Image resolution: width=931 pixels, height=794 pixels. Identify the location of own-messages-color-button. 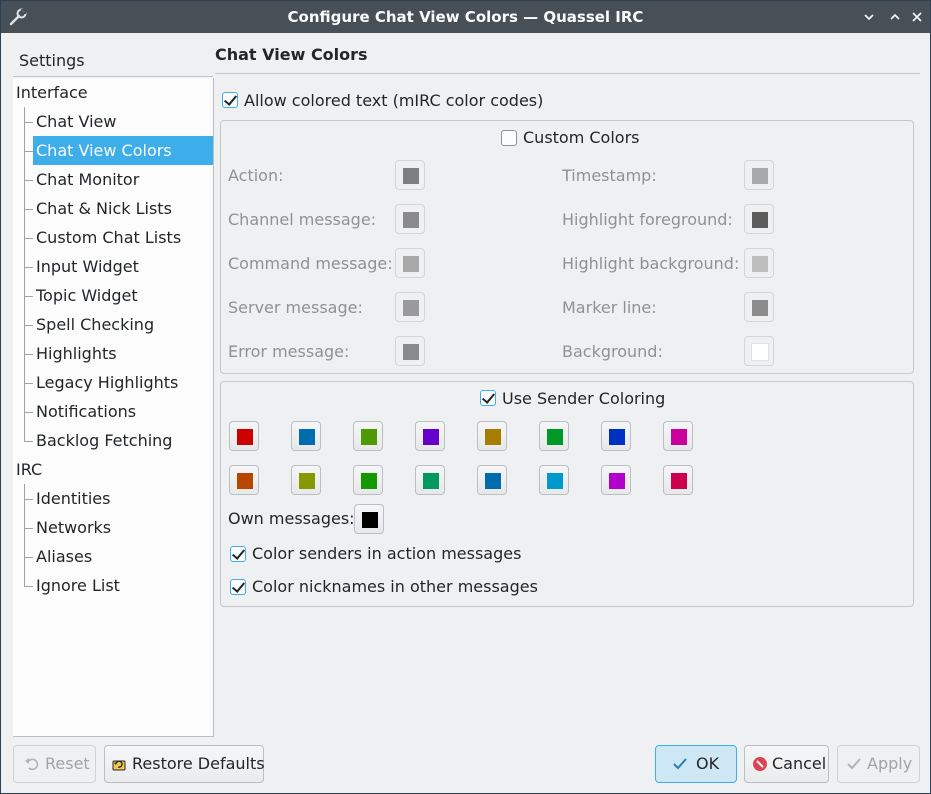
(369, 519).